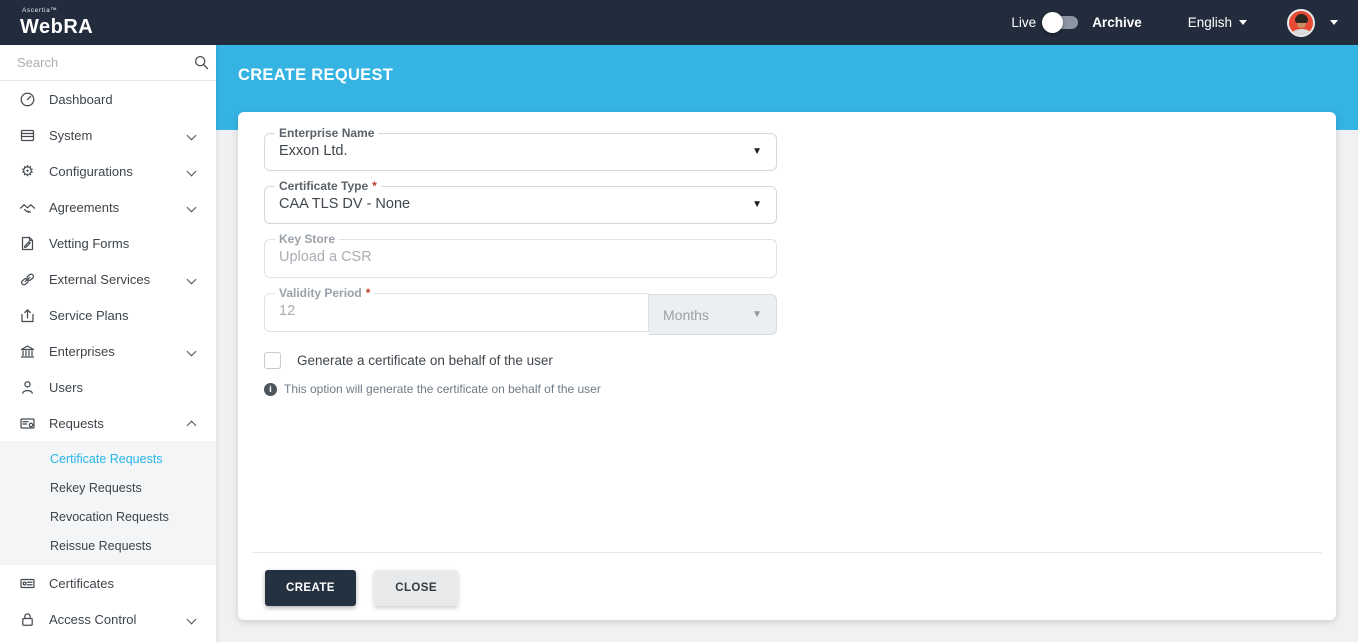  What do you see at coordinates (27, 583) in the screenshot?
I see `certificates-icon` at bounding box center [27, 583].